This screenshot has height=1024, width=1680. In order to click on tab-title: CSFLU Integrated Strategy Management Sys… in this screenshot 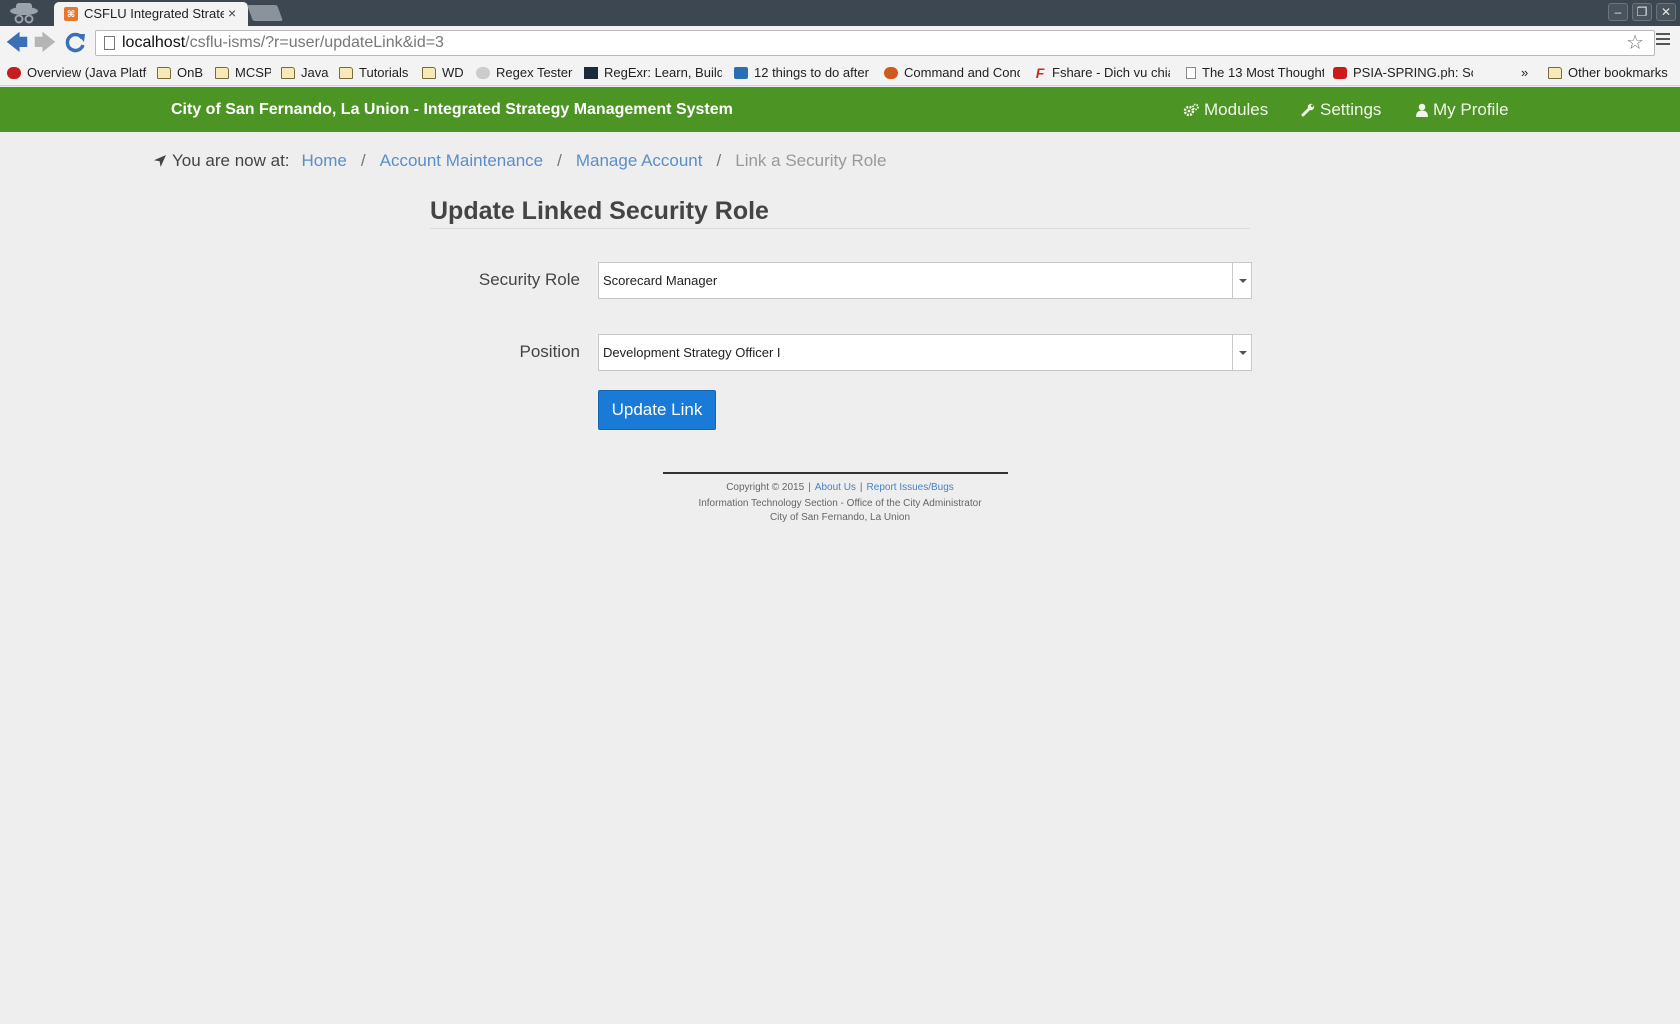, I will do `click(154, 13)`.